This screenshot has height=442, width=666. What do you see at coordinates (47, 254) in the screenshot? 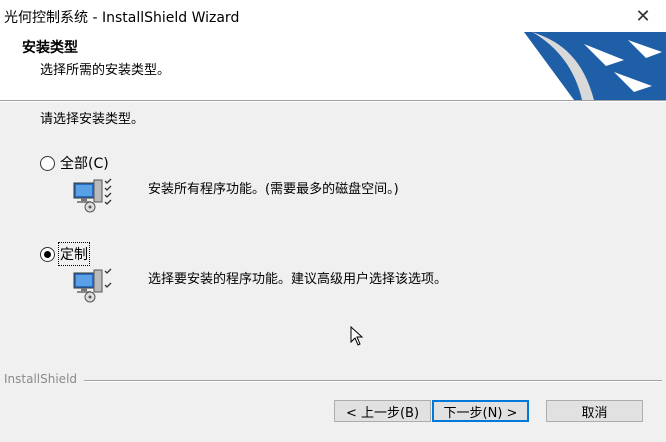
I see `radio-circle-selected` at bounding box center [47, 254].